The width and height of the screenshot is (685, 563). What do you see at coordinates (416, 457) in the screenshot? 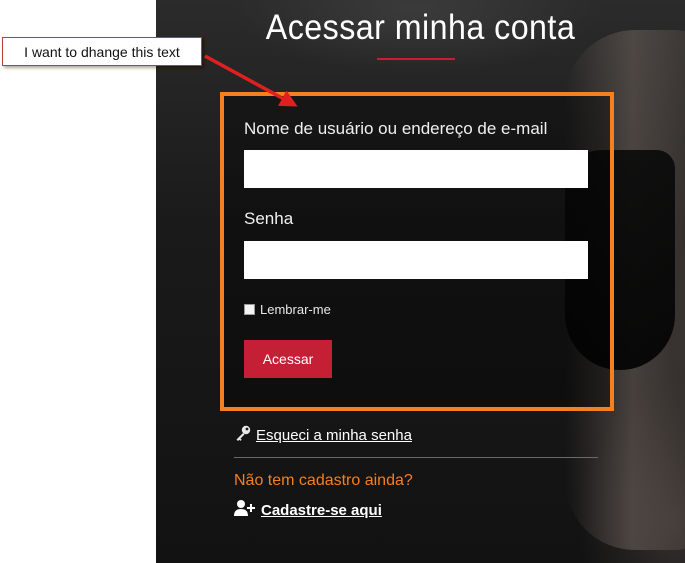
I see `divider` at bounding box center [416, 457].